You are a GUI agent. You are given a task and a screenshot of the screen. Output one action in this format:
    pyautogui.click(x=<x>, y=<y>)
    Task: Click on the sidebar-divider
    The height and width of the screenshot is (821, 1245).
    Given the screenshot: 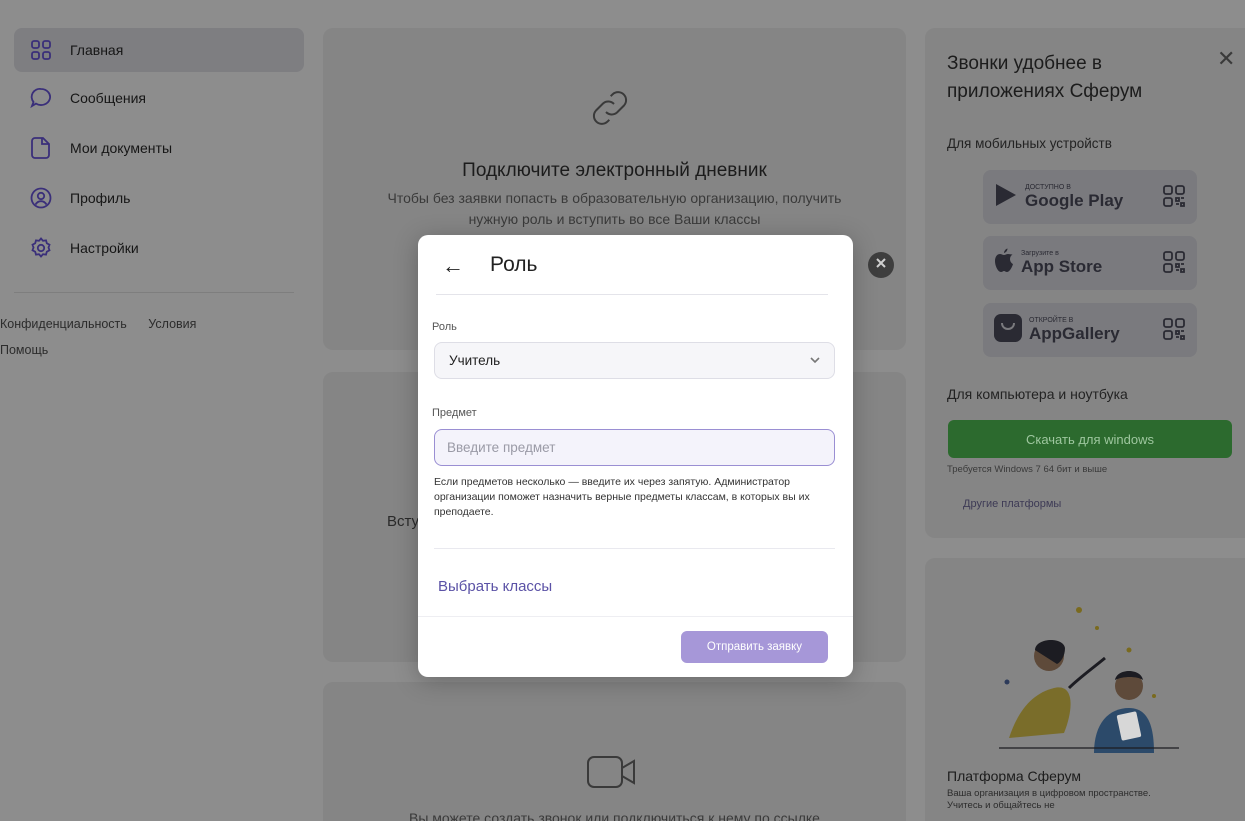 What is the action you would take?
    pyautogui.click(x=154, y=292)
    